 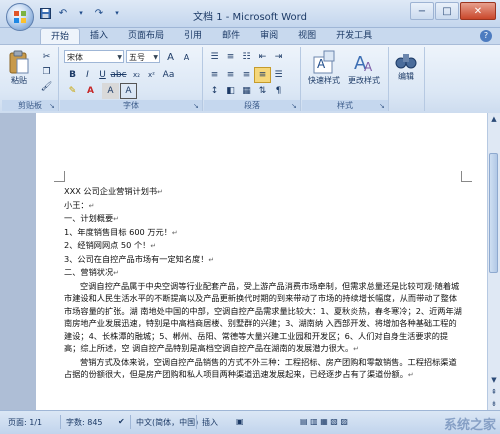 I want to click on line-spacing-icon: ↕, so click(x=214, y=91).